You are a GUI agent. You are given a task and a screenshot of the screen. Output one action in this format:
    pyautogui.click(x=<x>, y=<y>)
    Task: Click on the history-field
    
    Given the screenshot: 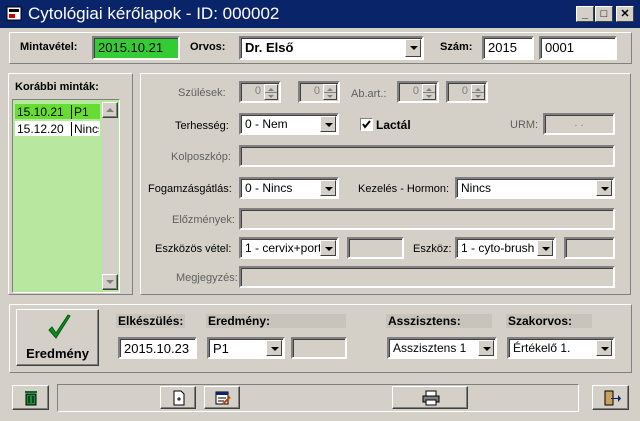 What is the action you would take?
    pyautogui.click(x=427, y=219)
    